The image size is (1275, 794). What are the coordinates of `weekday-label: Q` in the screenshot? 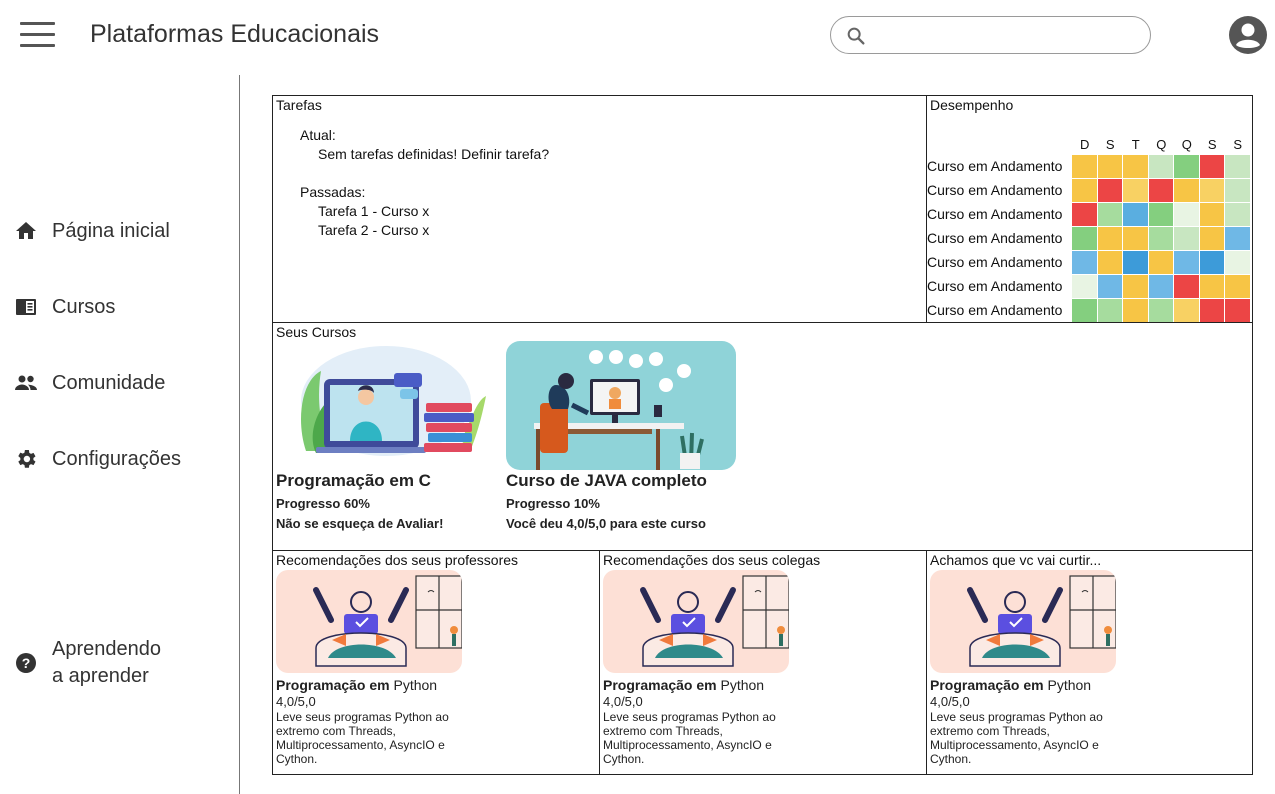 It's located at (1161, 144).